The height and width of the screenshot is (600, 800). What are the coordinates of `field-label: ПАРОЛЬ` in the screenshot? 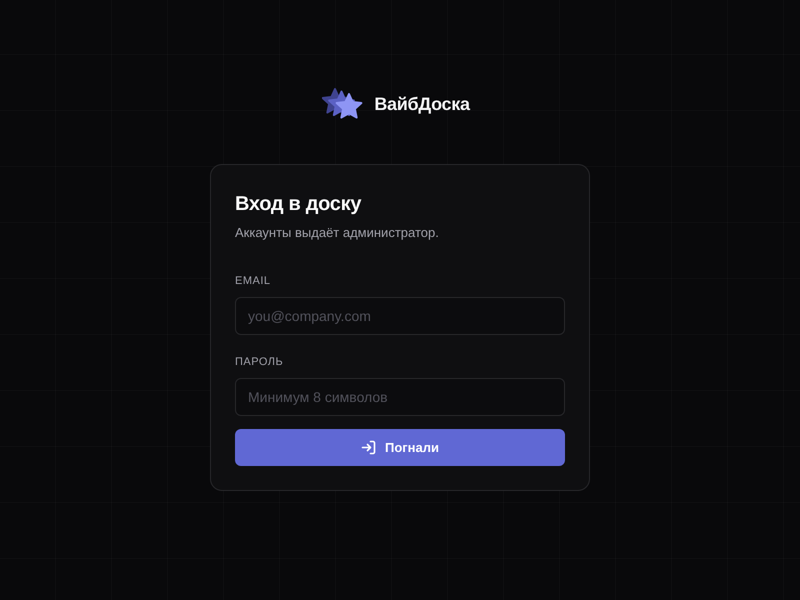 It's located at (259, 362).